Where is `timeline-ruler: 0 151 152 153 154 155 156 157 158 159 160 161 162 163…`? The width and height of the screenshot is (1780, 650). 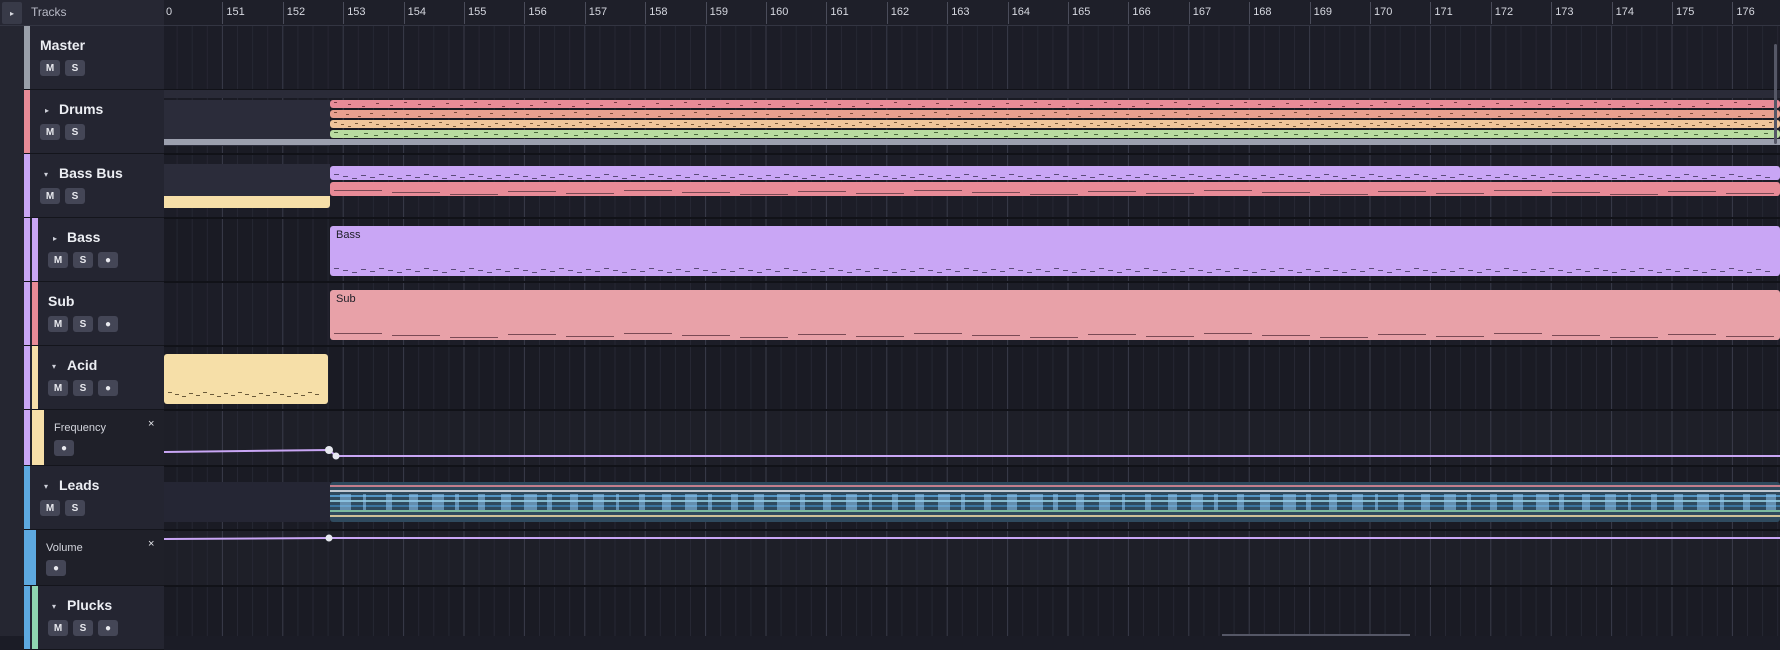 timeline-ruler: 0 151 152 153 154 155 156 157 158 159 160 161 162 163… is located at coordinates (972, 13).